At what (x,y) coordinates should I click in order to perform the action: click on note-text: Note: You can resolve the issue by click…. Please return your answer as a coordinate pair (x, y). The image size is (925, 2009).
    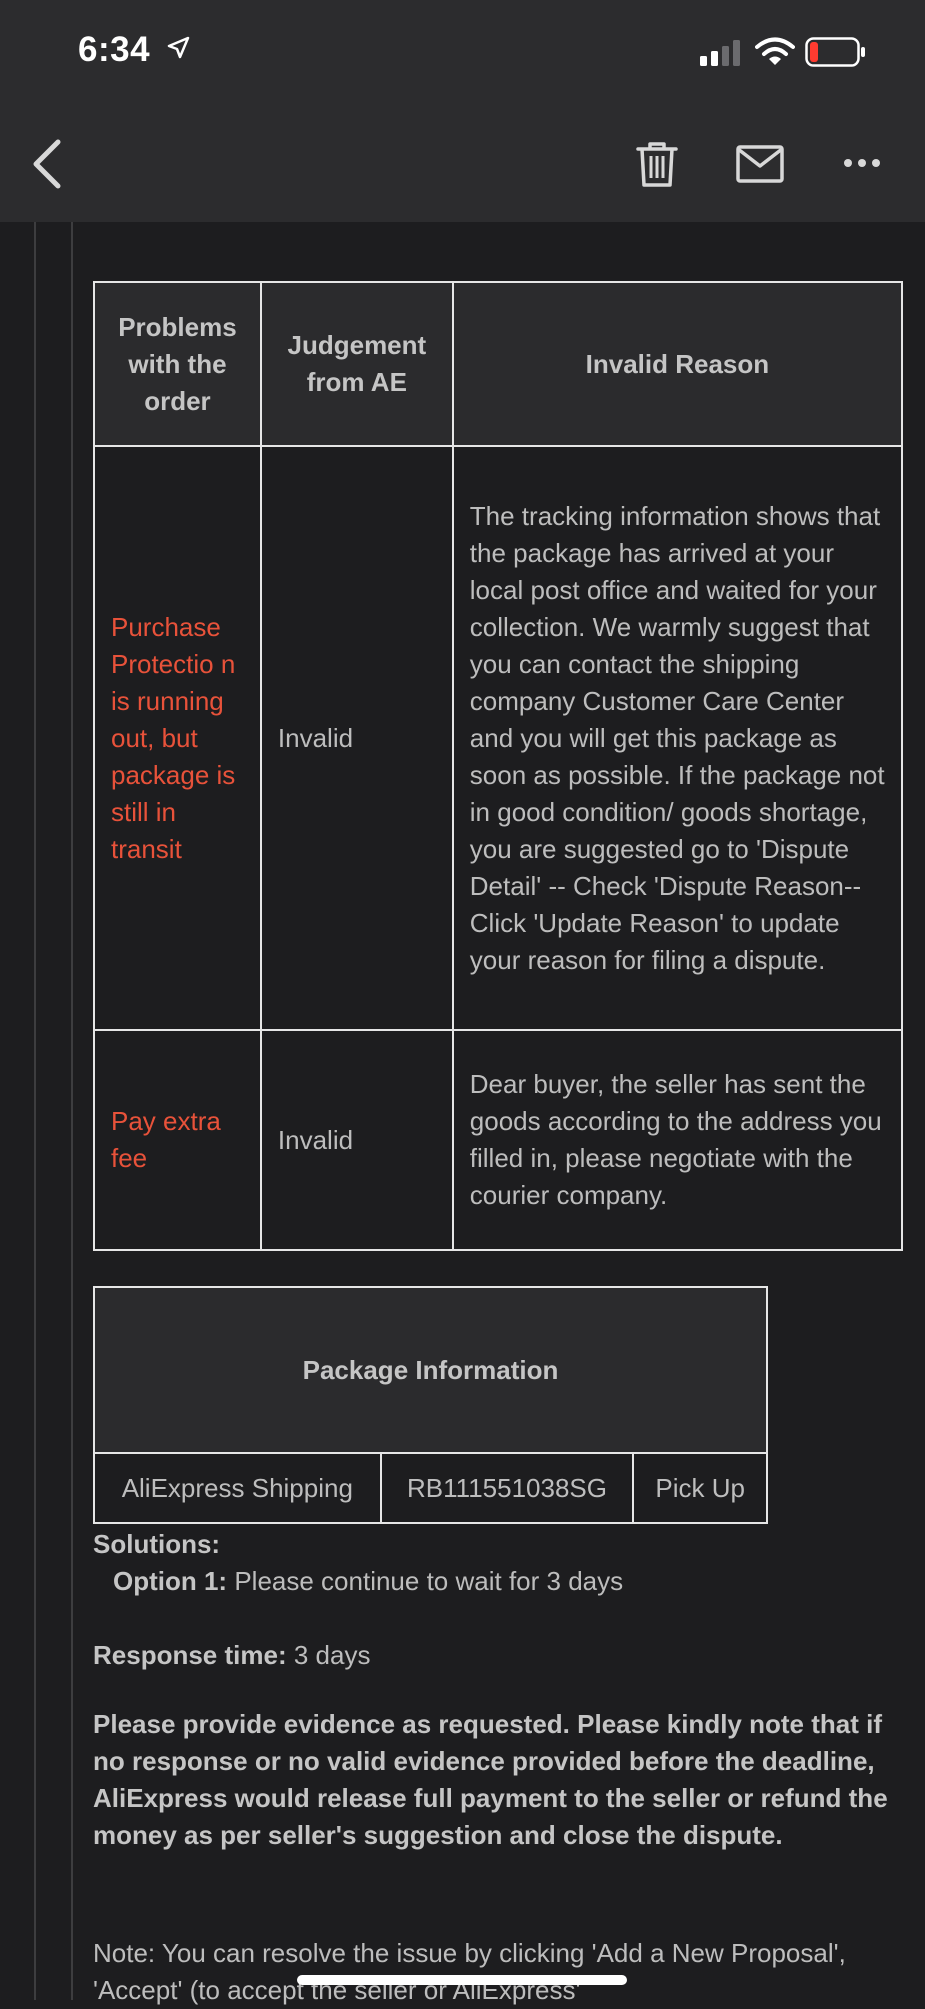
    Looking at the image, I should click on (469, 1971).